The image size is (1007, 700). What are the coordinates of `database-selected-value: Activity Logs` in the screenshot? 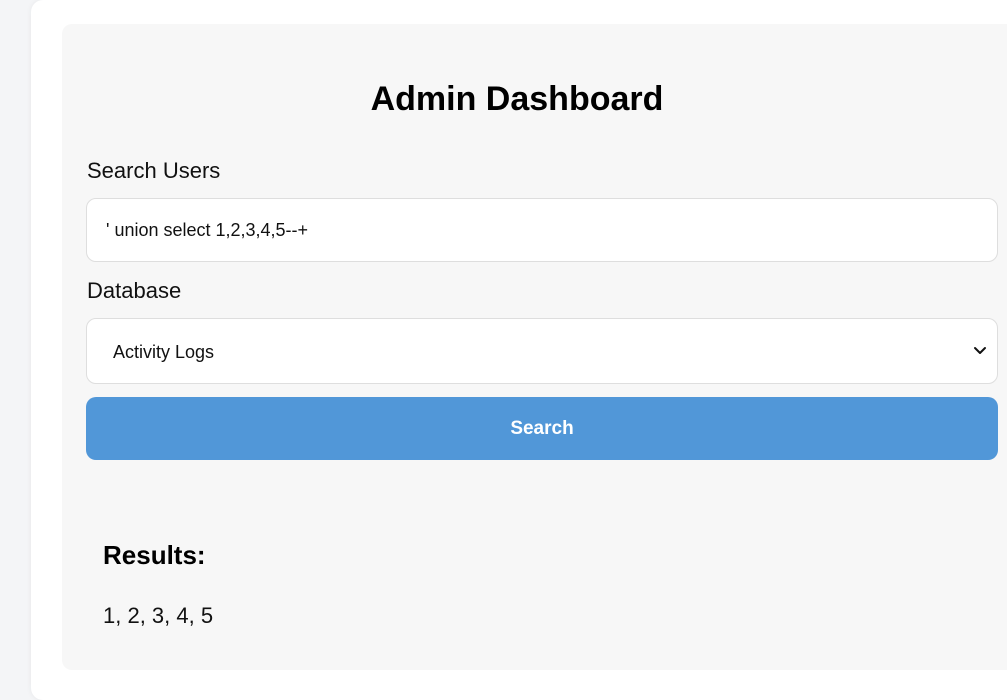 It's located at (164, 352).